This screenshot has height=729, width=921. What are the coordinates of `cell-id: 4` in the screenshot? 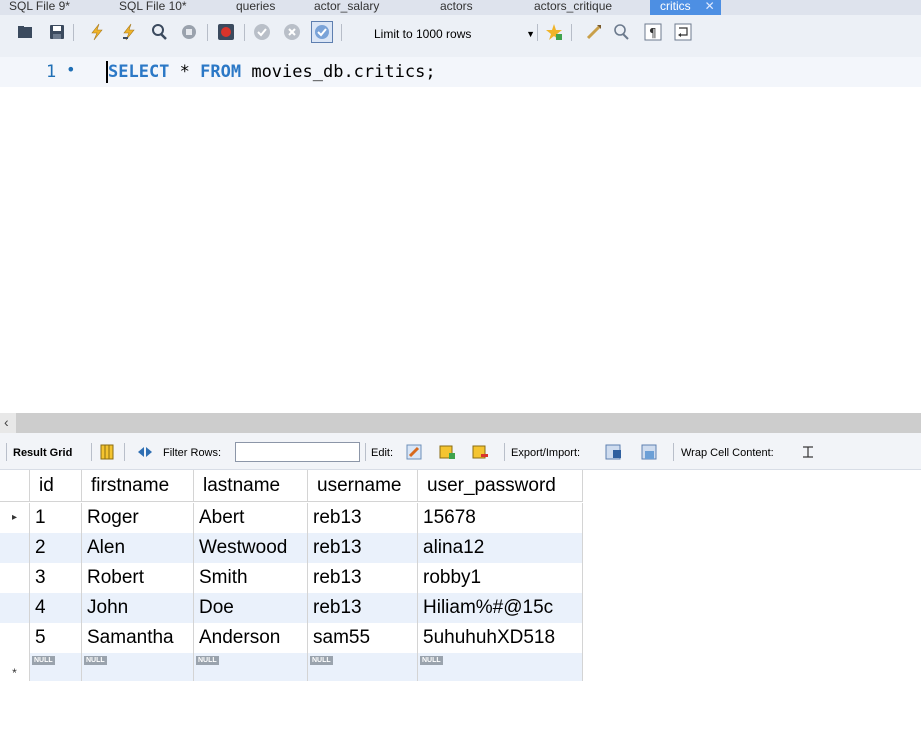 It's located at (56, 608).